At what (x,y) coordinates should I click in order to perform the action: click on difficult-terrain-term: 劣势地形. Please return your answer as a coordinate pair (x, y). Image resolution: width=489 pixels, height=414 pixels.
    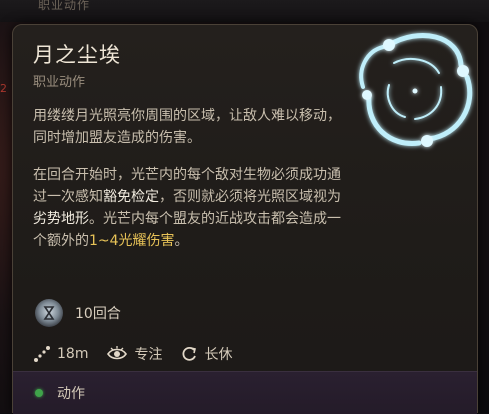
    Looking at the image, I should click on (61, 219).